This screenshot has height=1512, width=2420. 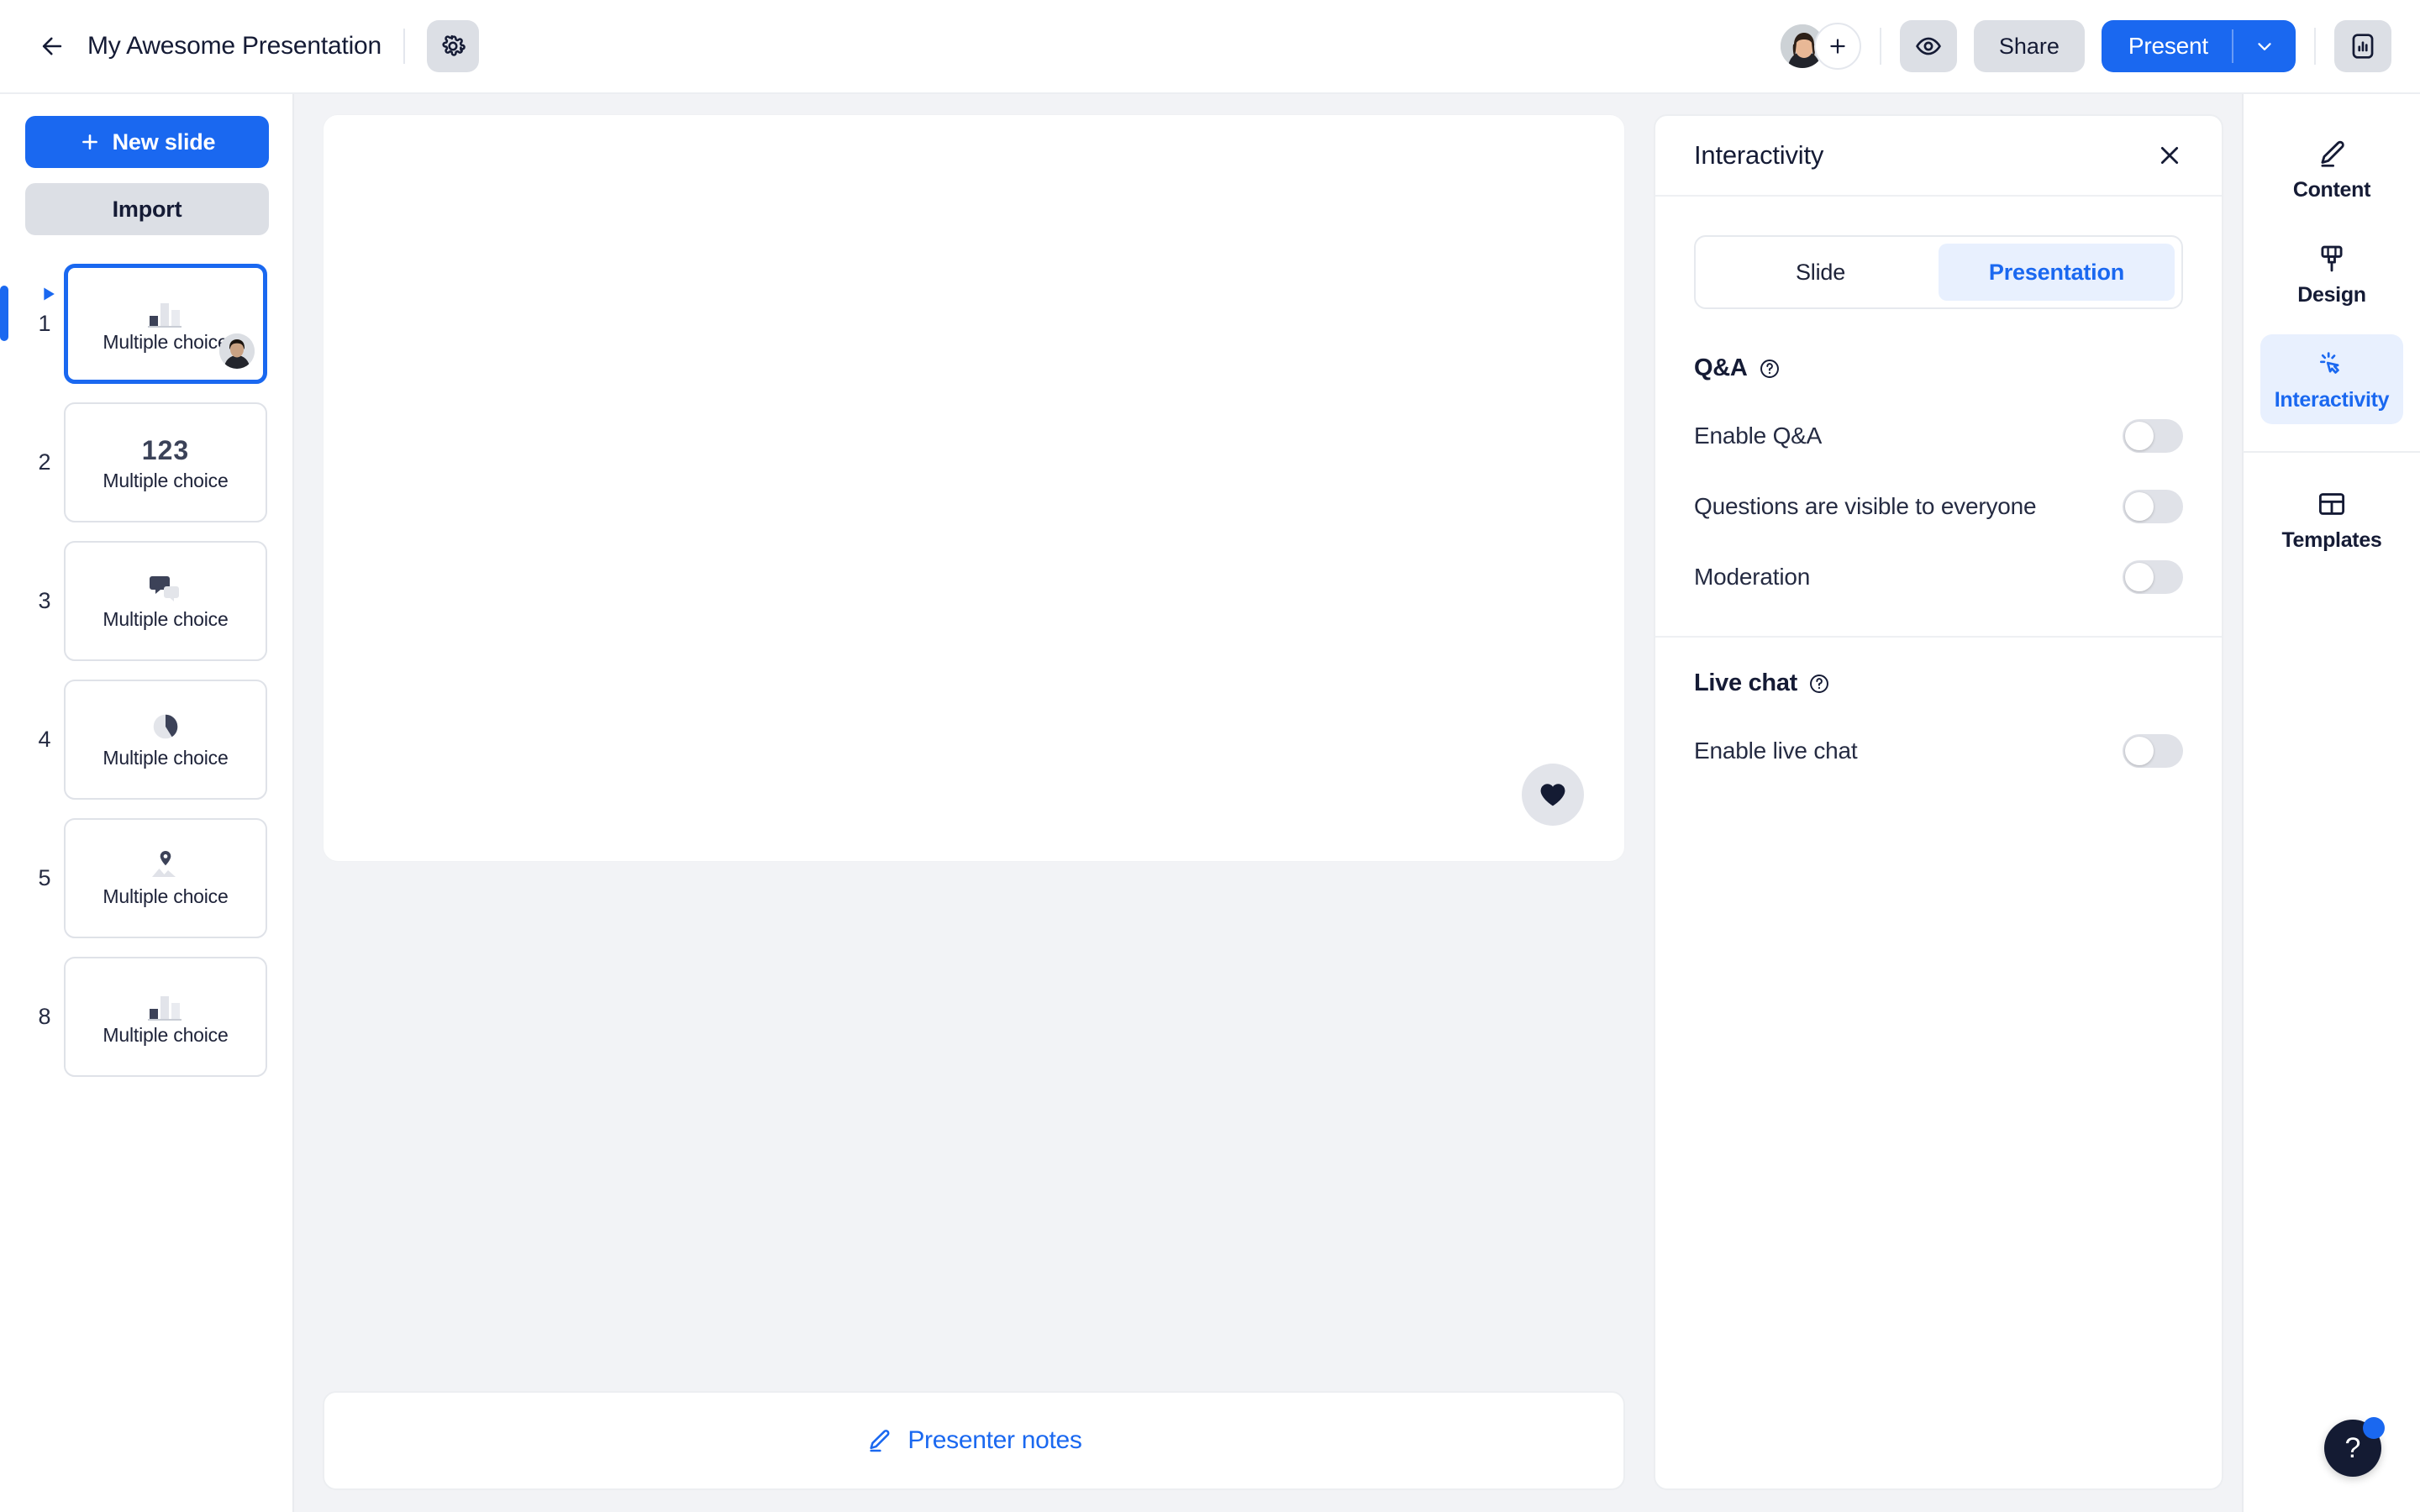 What do you see at coordinates (2362, 46) in the screenshot?
I see `analytics-button` at bounding box center [2362, 46].